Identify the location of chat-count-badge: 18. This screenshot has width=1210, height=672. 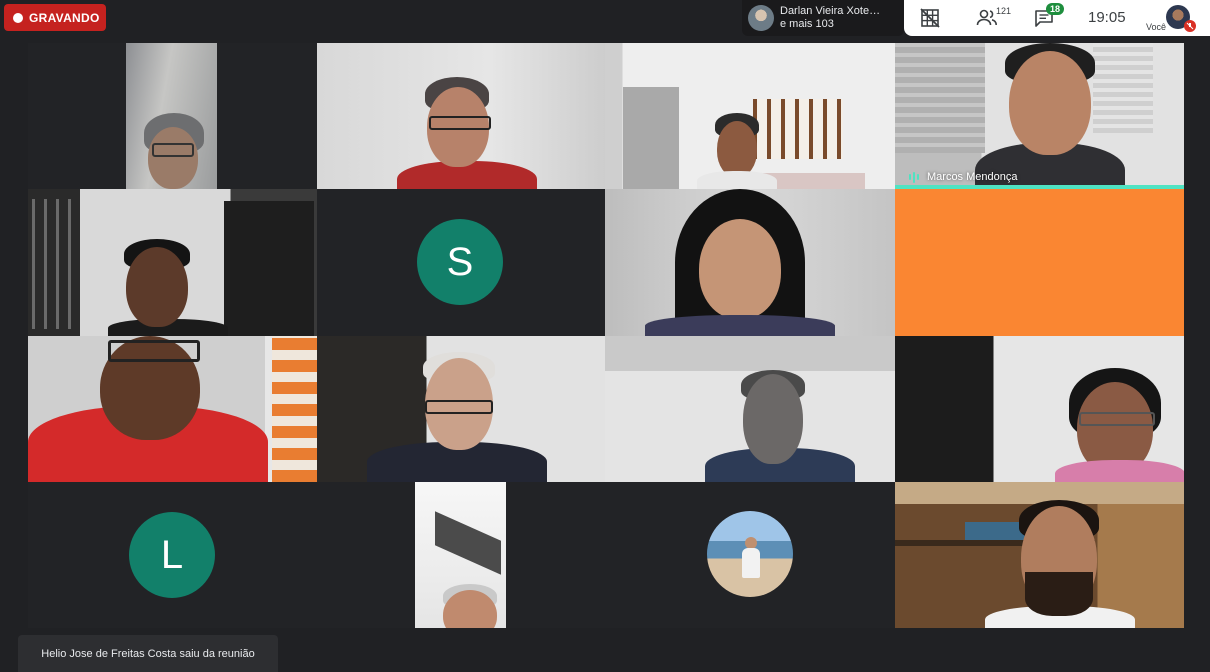
(1055, 9).